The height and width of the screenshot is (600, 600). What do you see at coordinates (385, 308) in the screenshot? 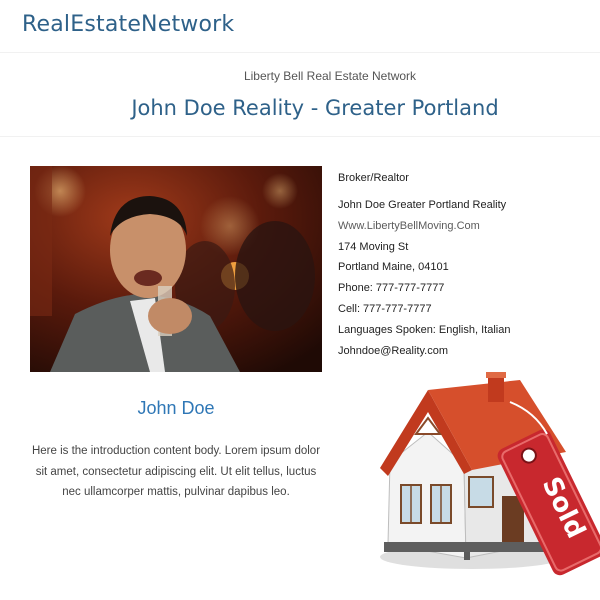
I see `agent-cell: Cell: 777-777-7777` at bounding box center [385, 308].